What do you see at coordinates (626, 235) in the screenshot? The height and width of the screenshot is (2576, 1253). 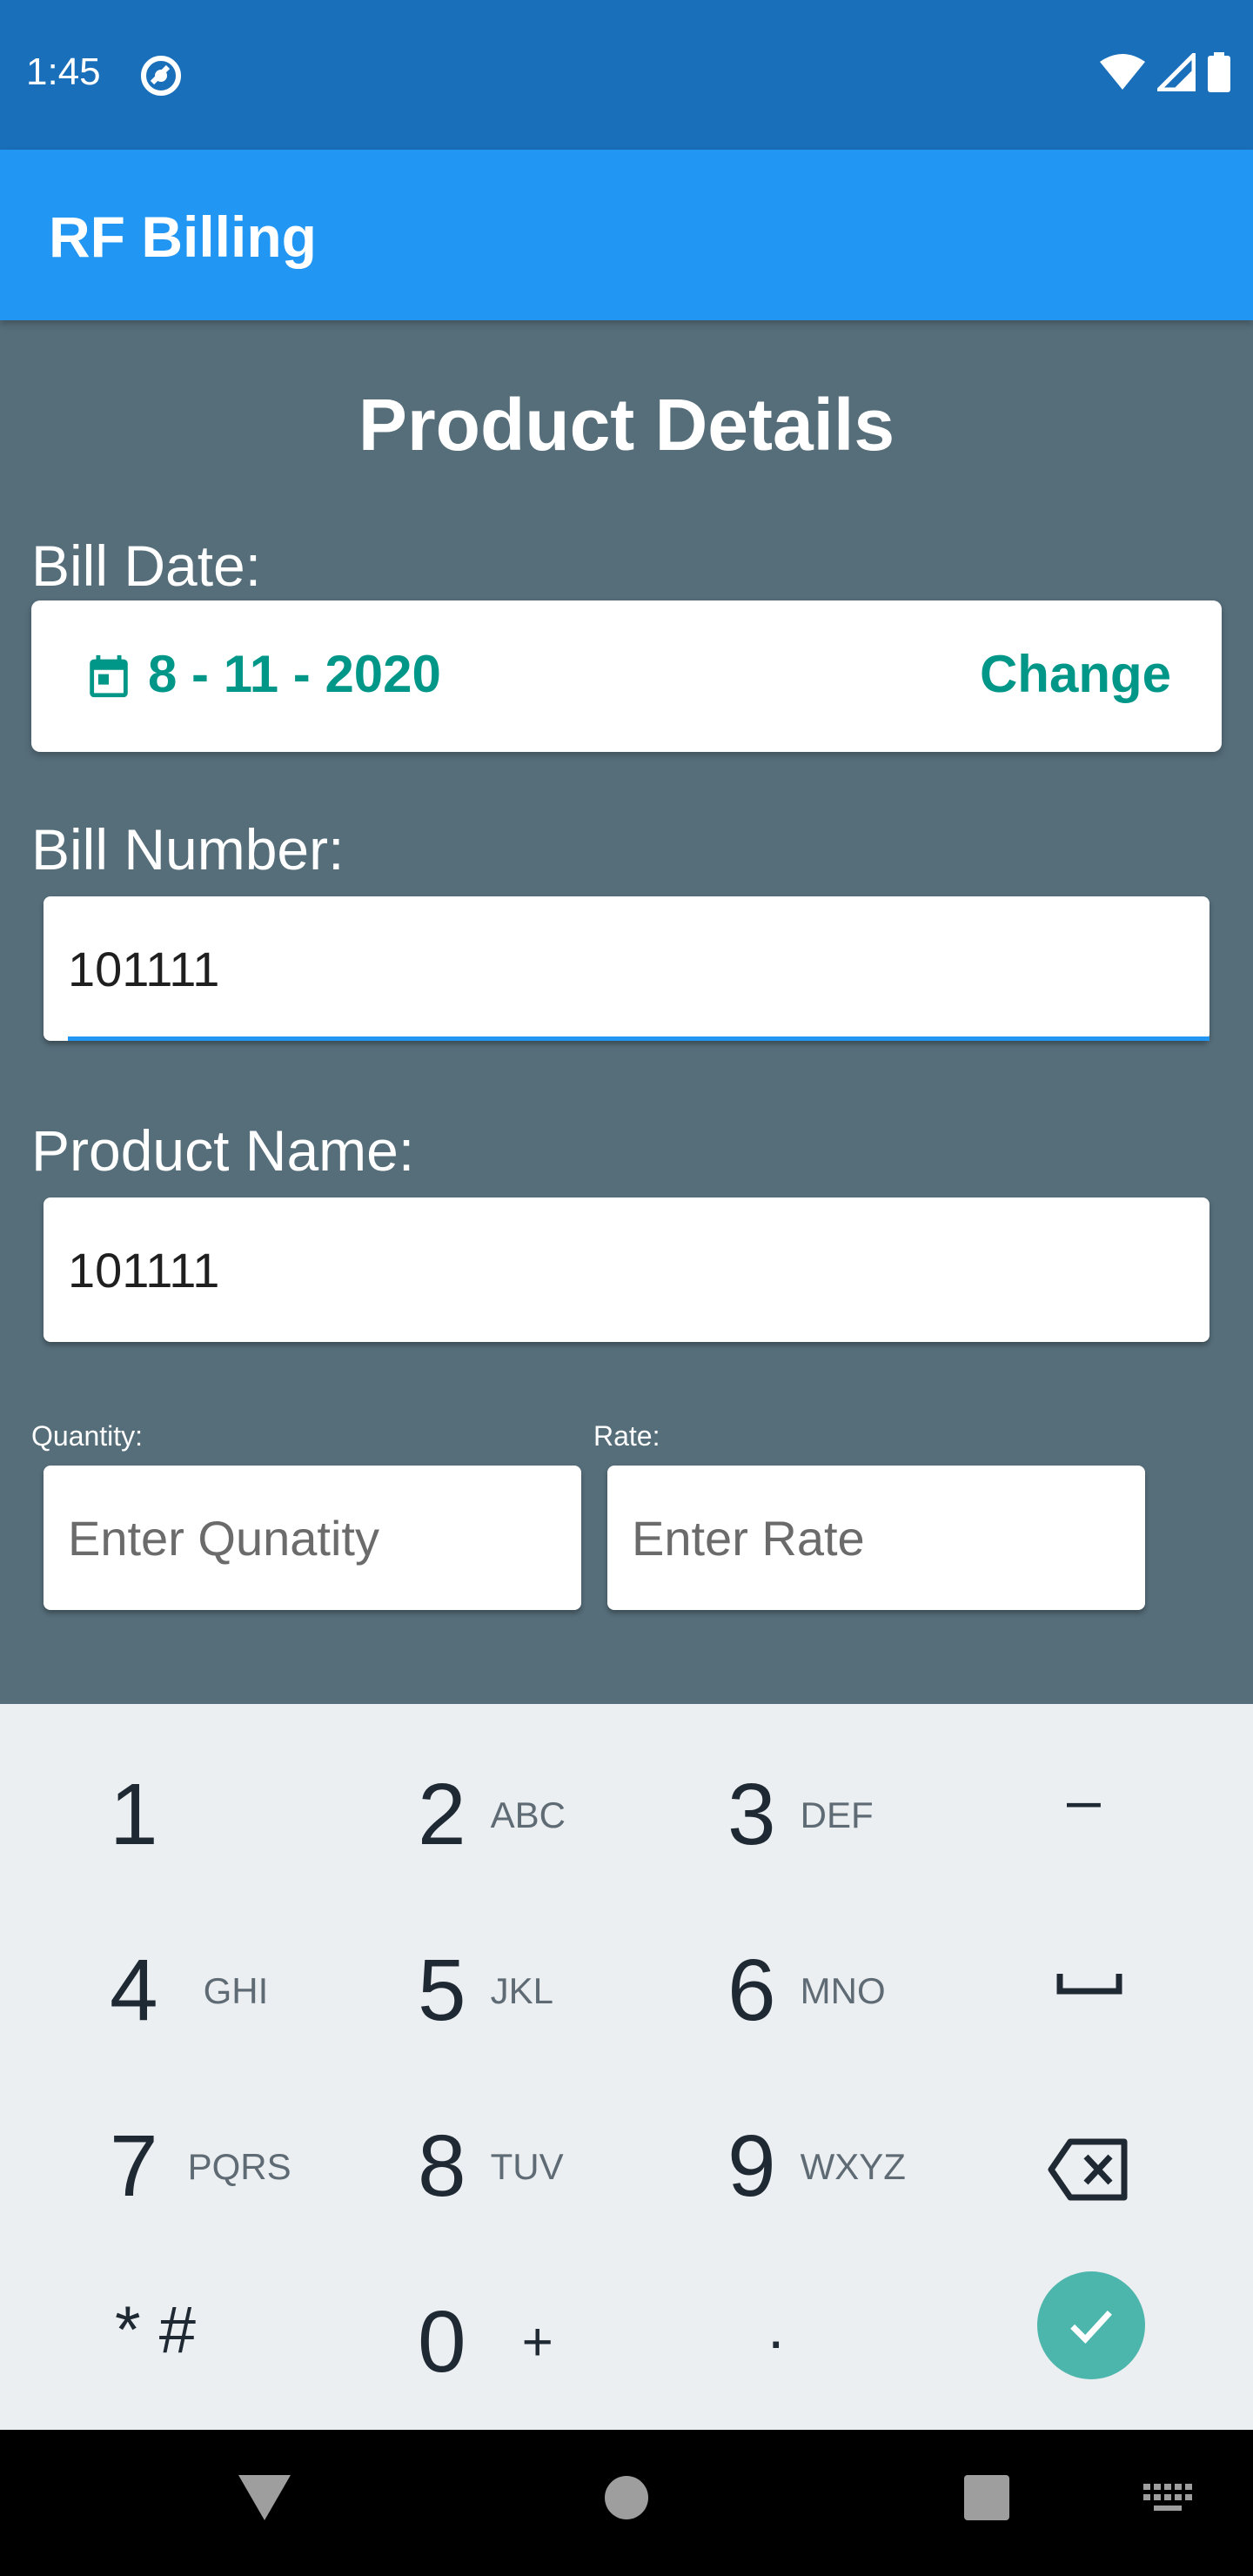 I see `app-bar: RF Billing` at bounding box center [626, 235].